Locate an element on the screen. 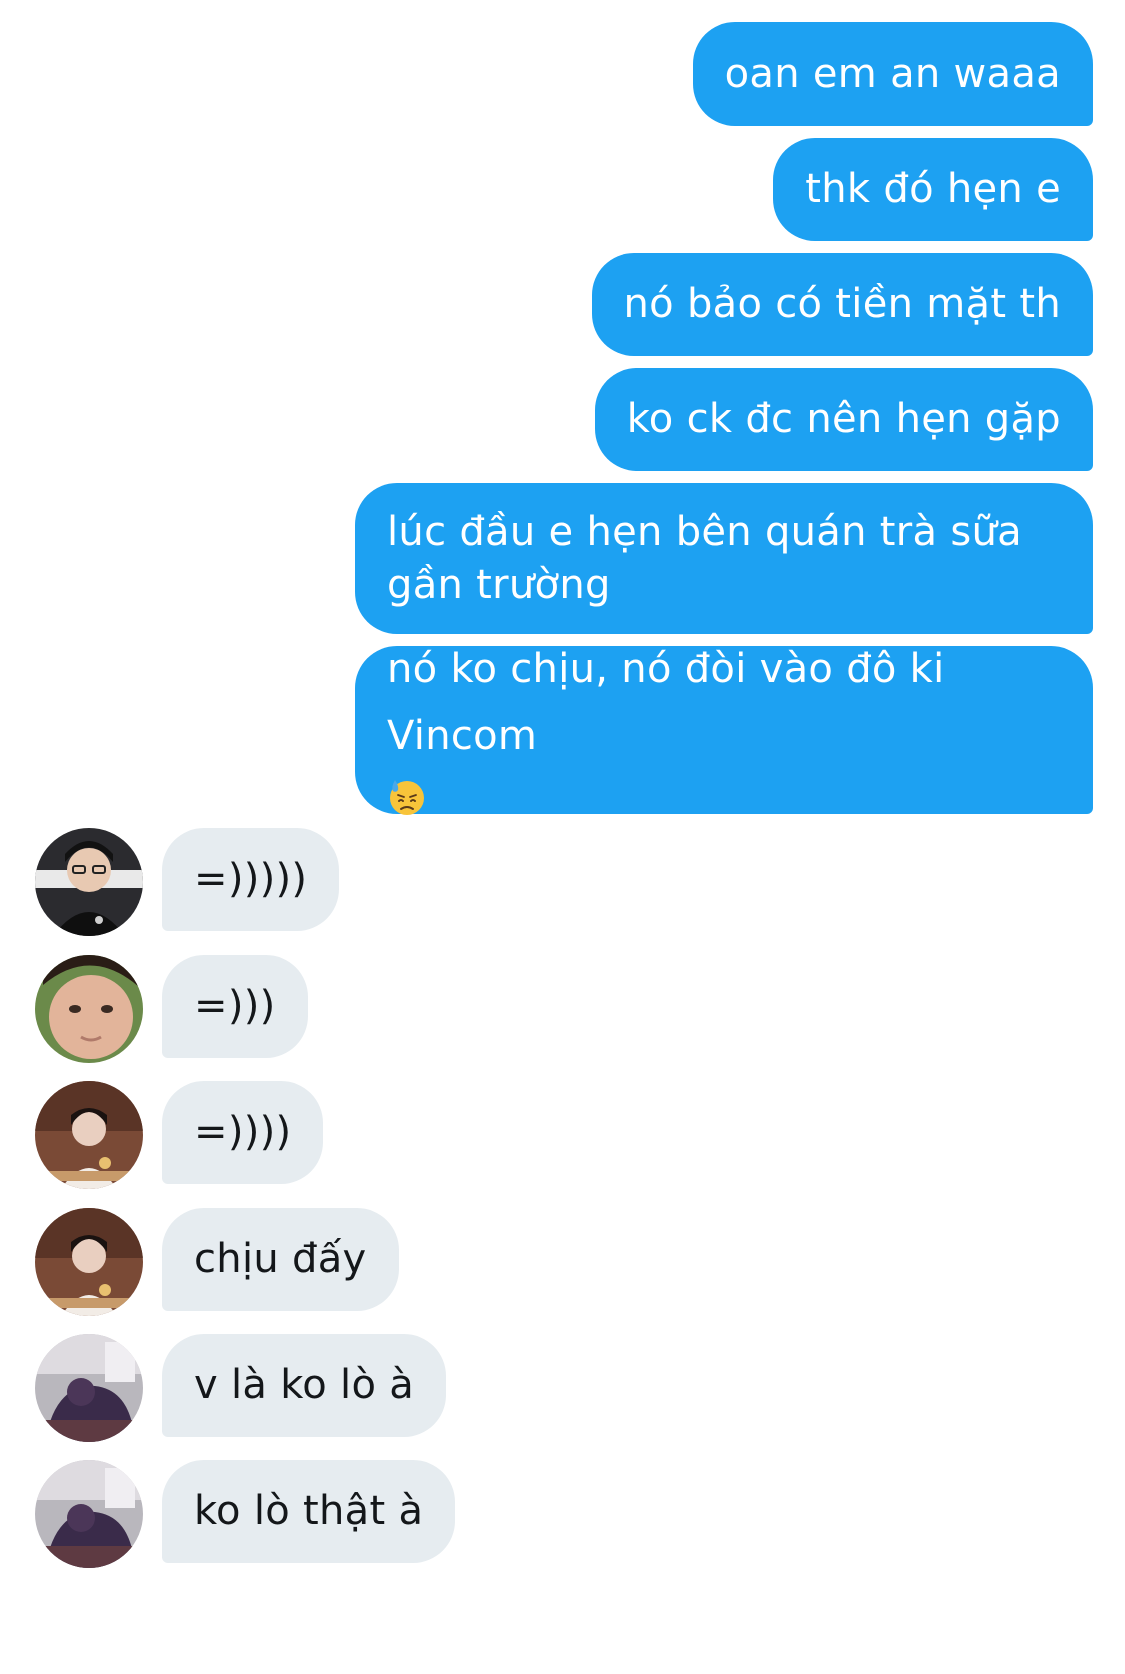 The width and height of the screenshot is (1125, 1674). outgoing-message: oan em an waaa is located at coordinates (892, 74).